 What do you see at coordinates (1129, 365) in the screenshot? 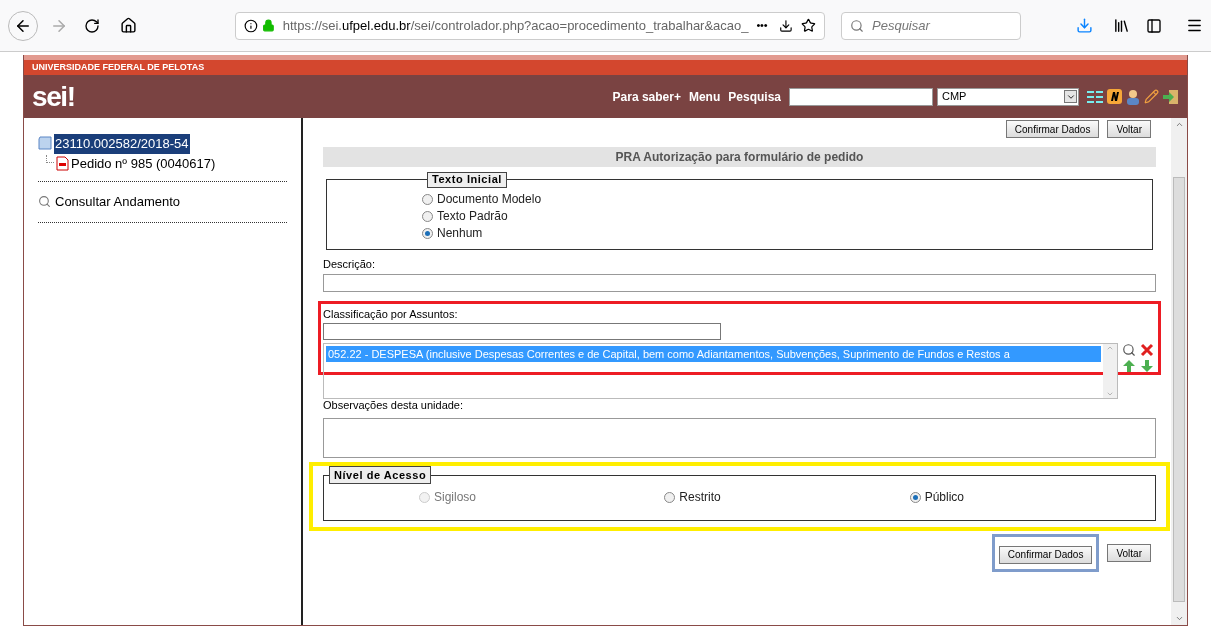
I see `up-arrow-icon` at bounding box center [1129, 365].